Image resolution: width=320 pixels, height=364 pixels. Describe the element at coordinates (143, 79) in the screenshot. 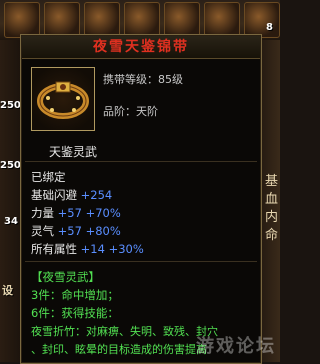

I see `carry-level: 携带等级：85级` at that location.